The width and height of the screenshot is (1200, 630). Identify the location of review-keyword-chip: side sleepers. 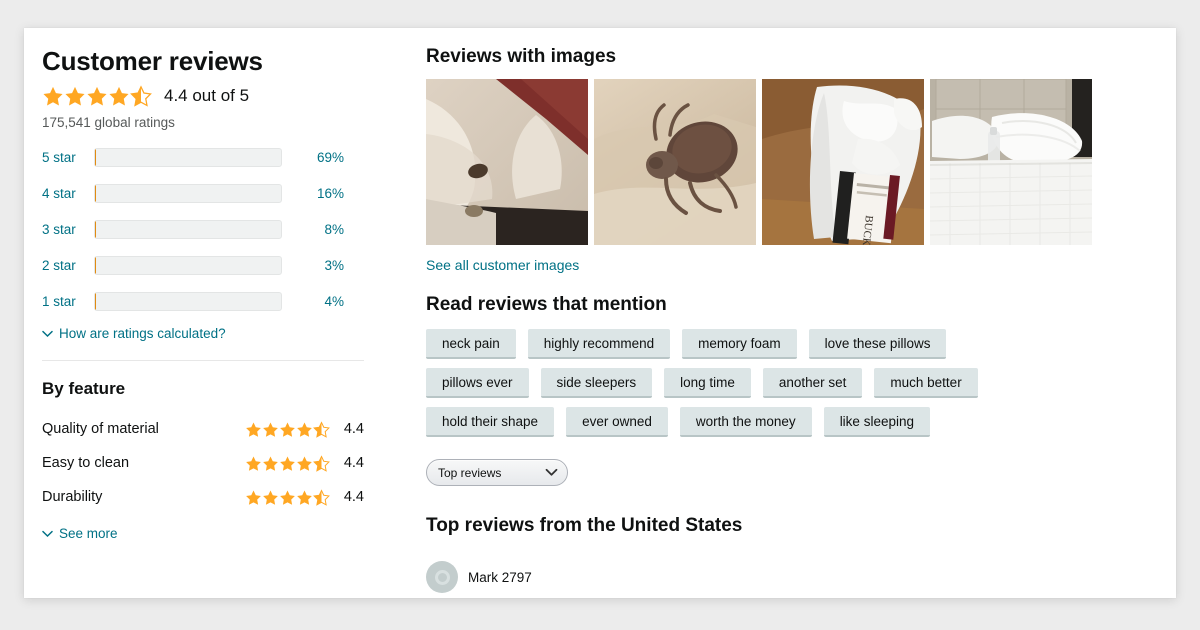
(596, 383).